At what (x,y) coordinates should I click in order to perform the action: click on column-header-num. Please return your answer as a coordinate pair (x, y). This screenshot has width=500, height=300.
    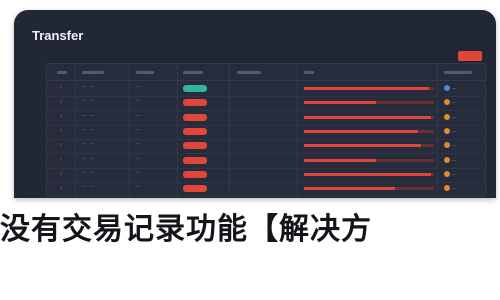
    Looking at the image, I should click on (62, 72).